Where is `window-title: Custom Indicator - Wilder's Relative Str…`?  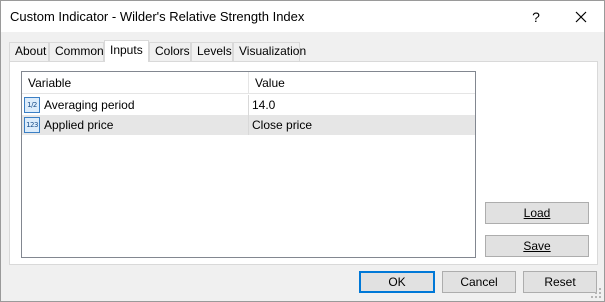
window-title: Custom Indicator - Wilder's Relative Str… is located at coordinates (157, 16).